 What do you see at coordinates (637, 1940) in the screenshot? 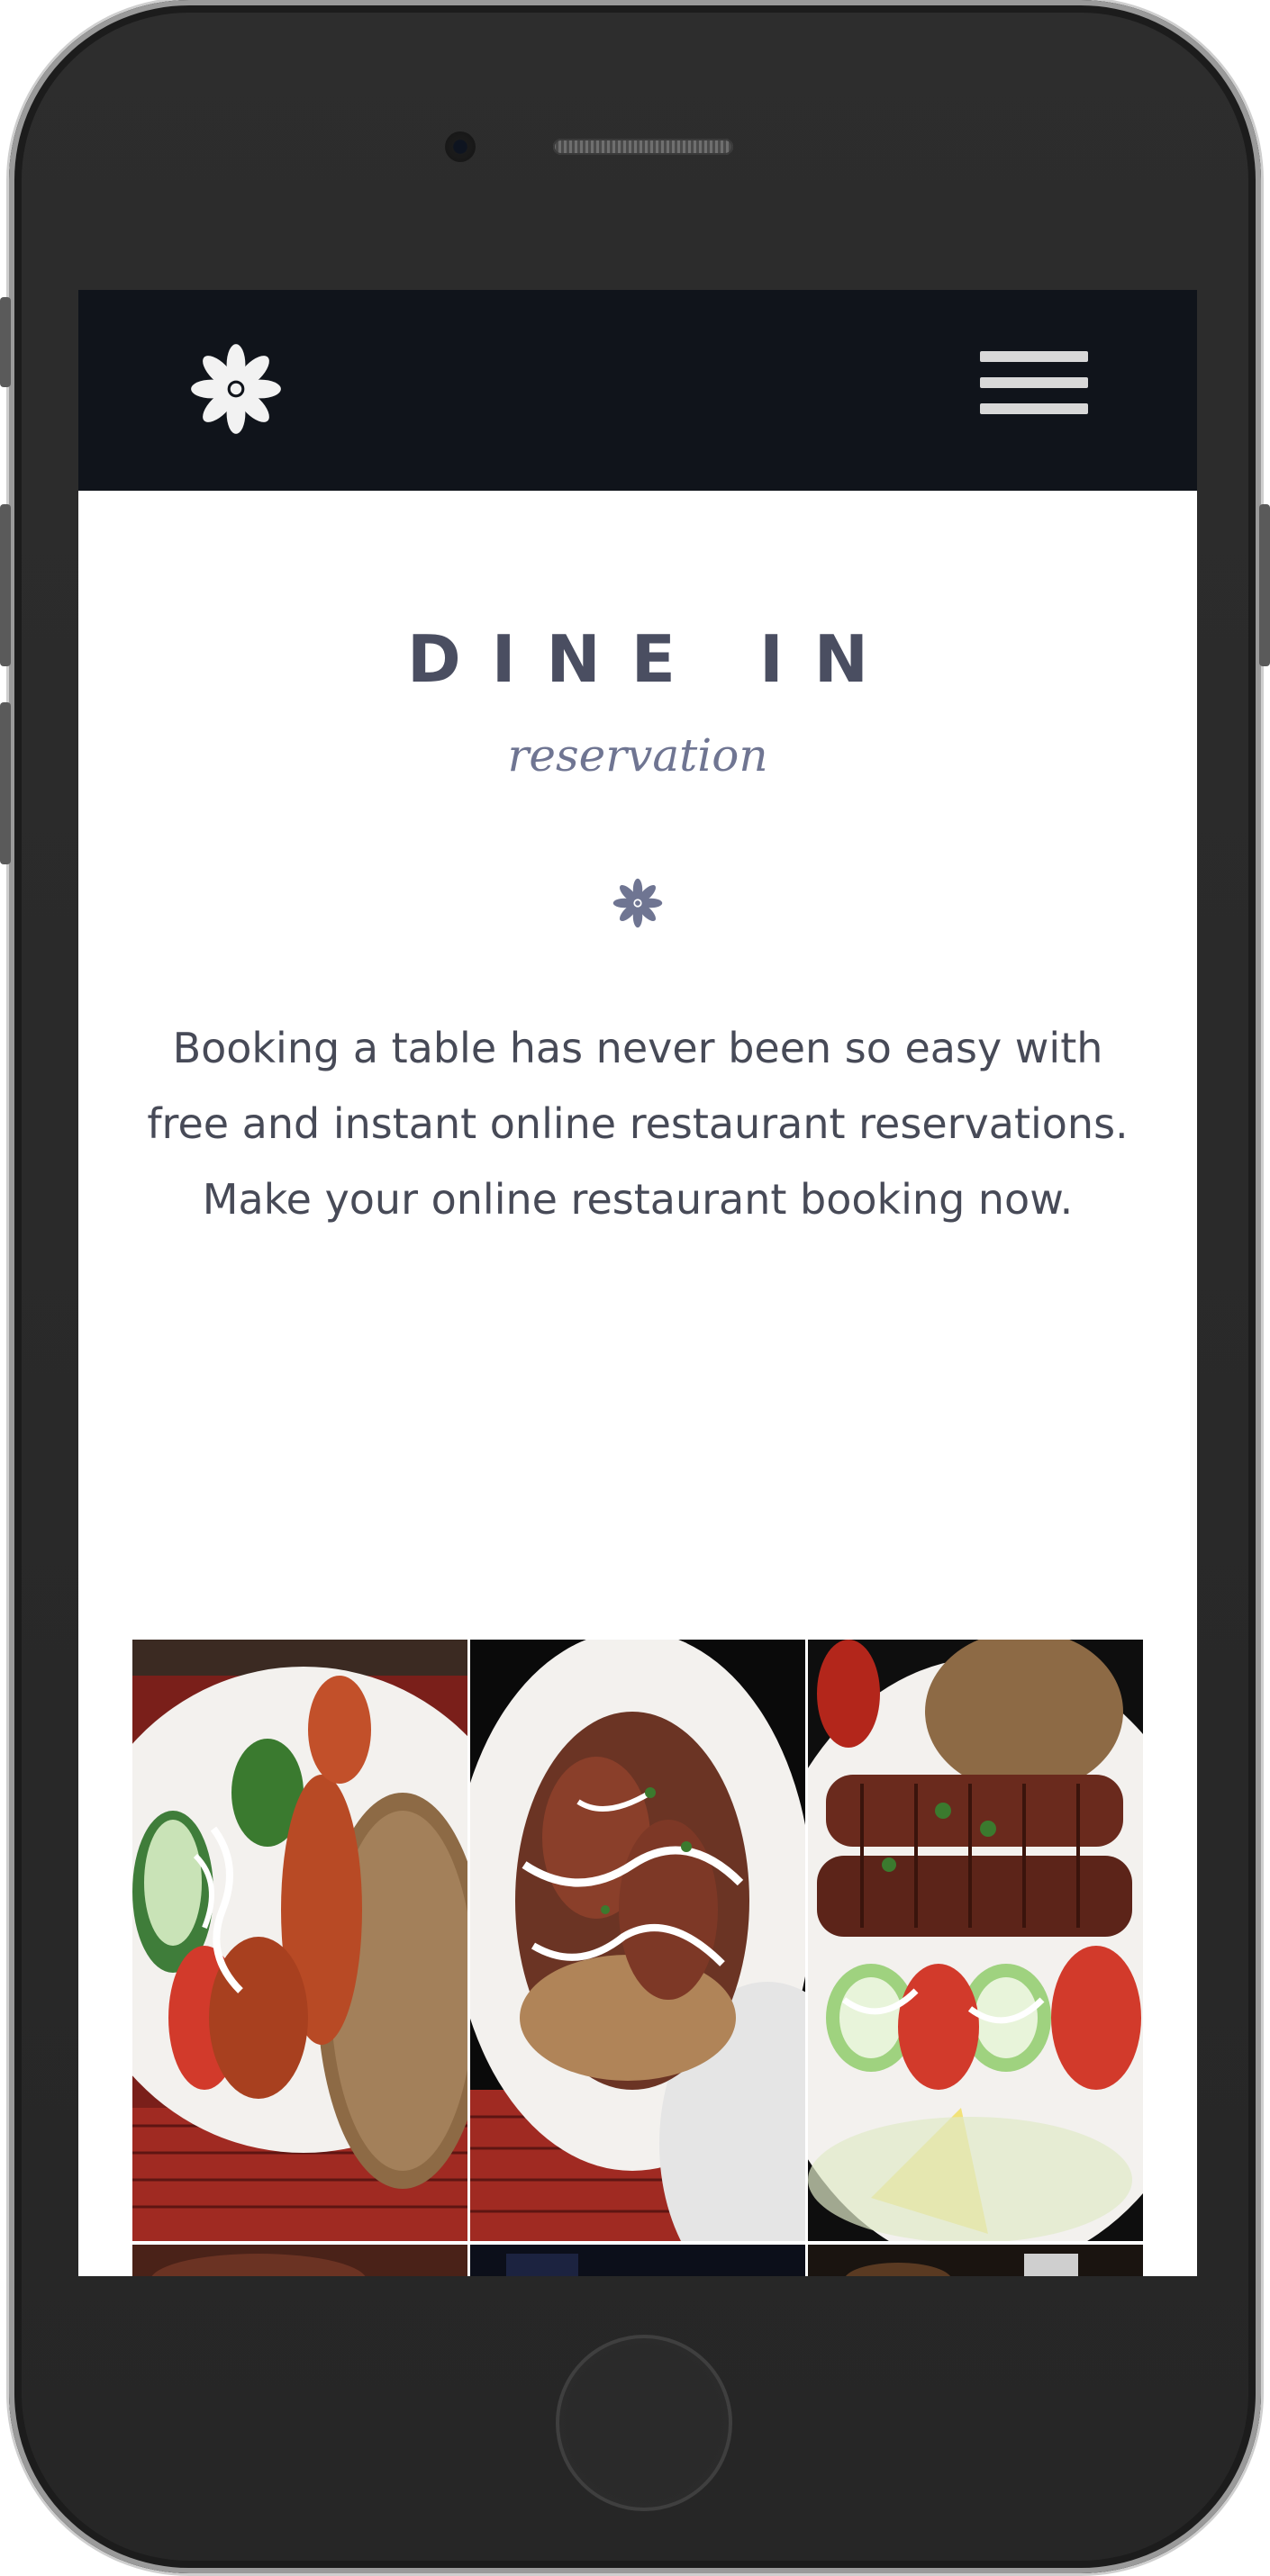
I see `gallery-image-dumplings` at bounding box center [637, 1940].